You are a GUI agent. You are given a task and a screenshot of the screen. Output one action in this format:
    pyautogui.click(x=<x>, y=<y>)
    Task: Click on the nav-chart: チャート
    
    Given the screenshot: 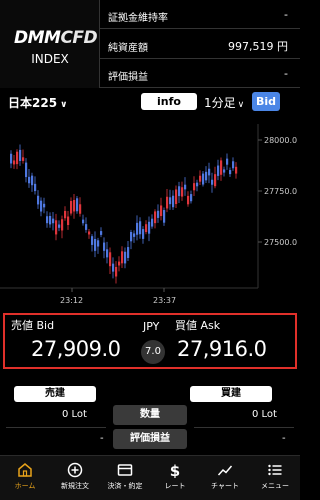 What is the action you would take?
    pyautogui.click(x=225, y=478)
    